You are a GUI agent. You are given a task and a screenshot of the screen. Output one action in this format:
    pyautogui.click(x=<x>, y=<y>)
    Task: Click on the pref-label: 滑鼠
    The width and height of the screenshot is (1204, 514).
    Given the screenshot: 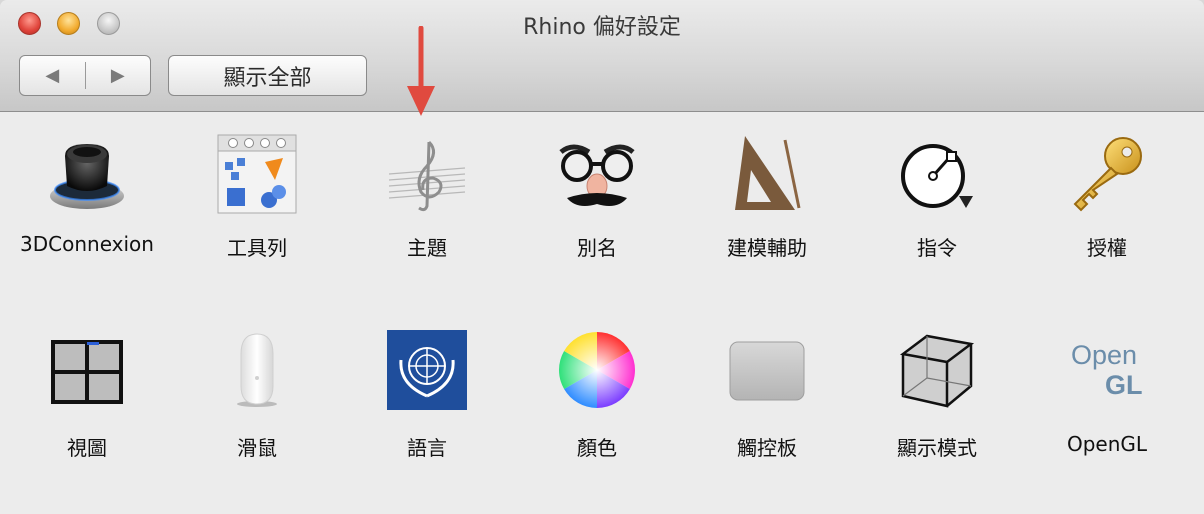 What is the action you would take?
    pyautogui.click(x=257, y=448)
    